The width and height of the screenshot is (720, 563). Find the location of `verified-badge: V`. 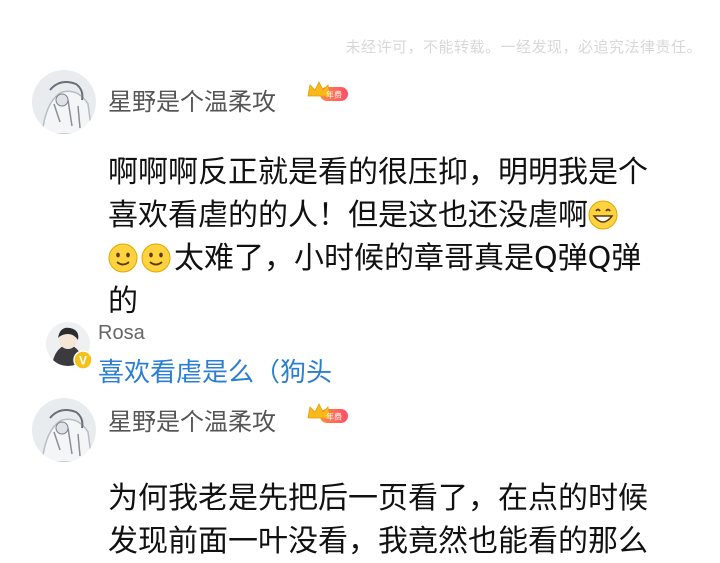

verified-badge: V is located at coordinates (83, 360).